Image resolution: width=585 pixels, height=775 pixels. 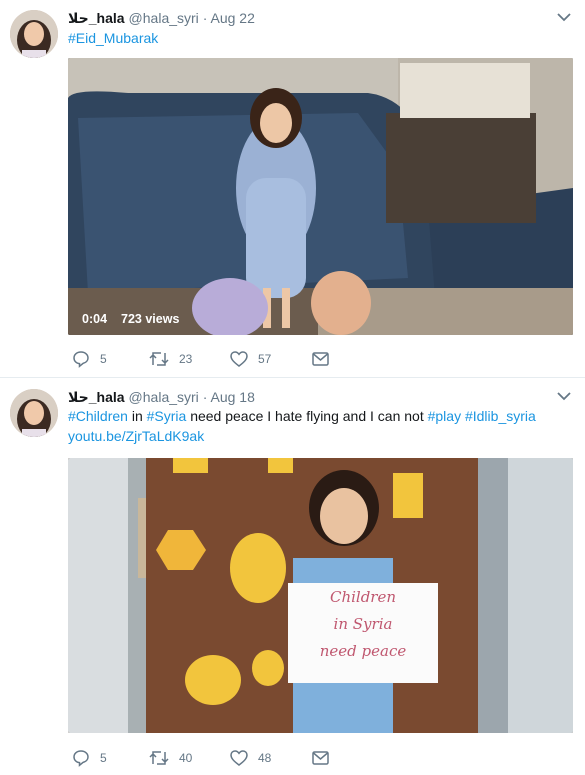 I want to click on hashtag-link: #Idlib_syria, so click(x=500, y=416).